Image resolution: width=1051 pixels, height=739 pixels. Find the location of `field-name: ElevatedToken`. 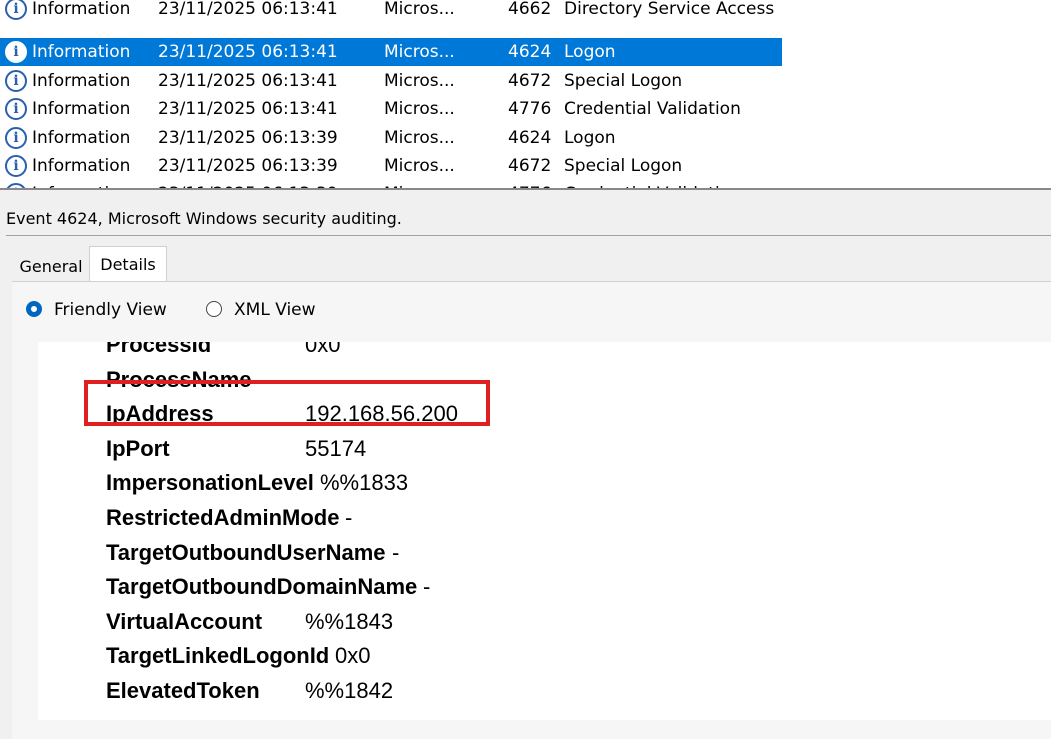

field-name: ElevatedToken is located at coordinates (183, 690).